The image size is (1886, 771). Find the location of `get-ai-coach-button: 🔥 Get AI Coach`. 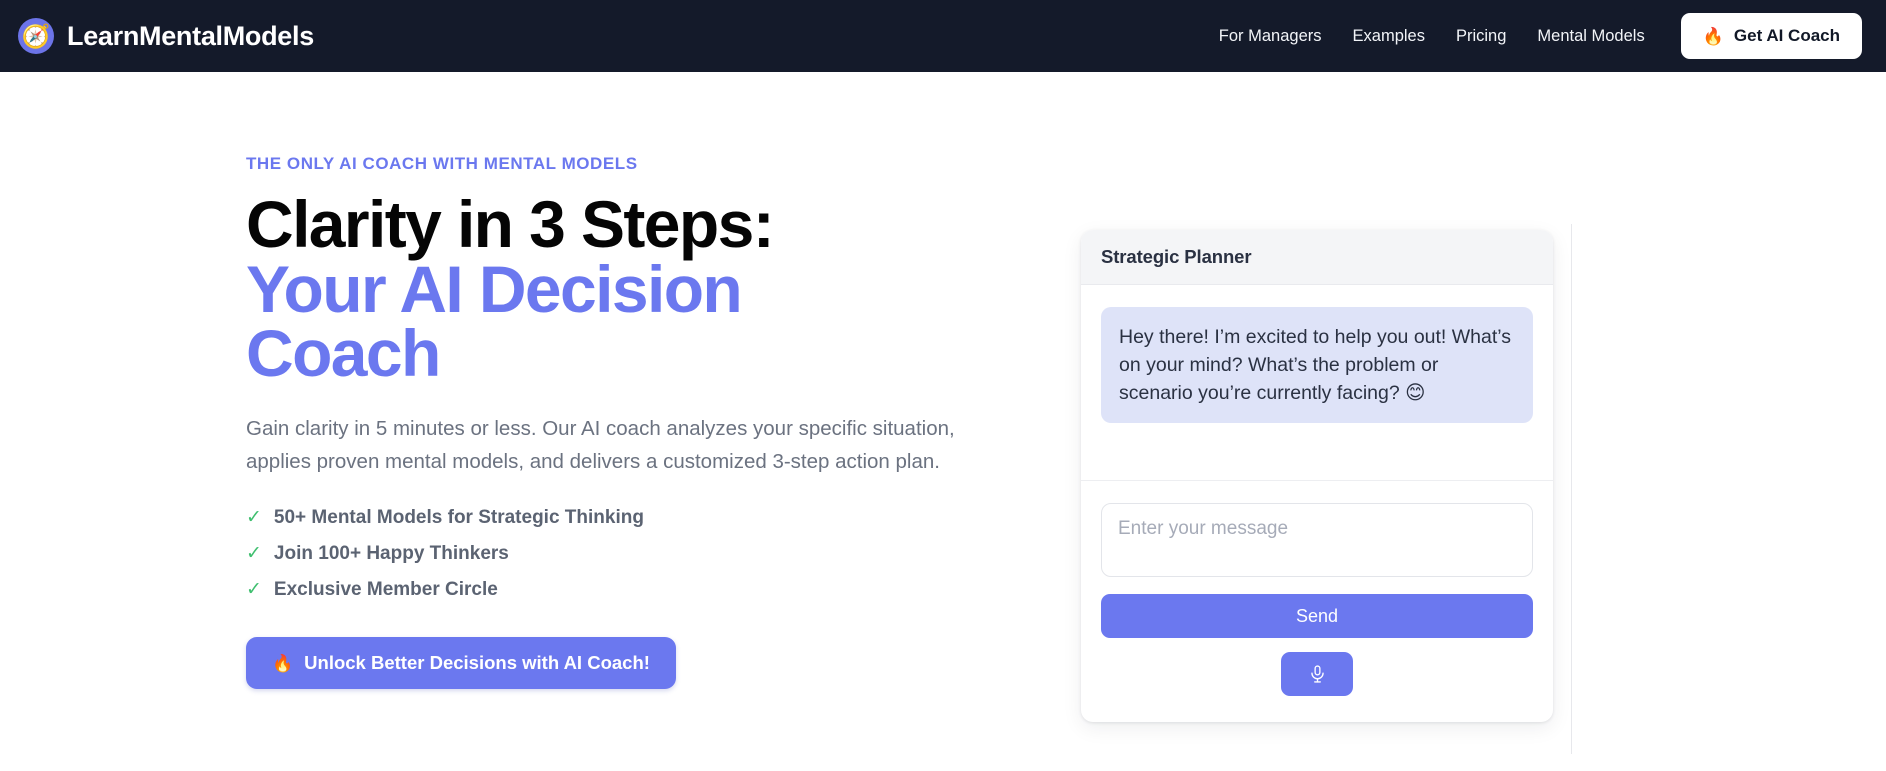

get-ai-coach-button: 🔥 Get AI Coach is located at coordinates (1771, 36).